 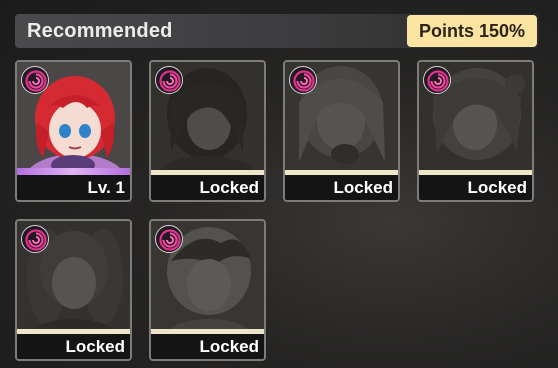 What do you see at coordinates (100, 31) in the screenshot?
I see `section-title: Recommended` at bounding box center [100, 31].